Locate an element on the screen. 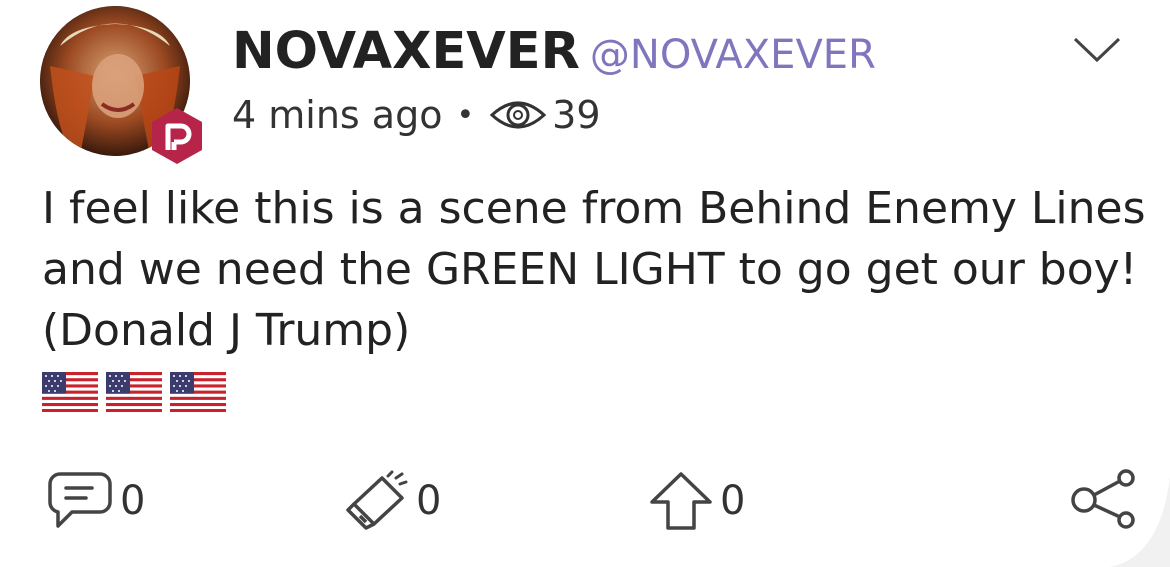 This screenshot has width=1170, height=567. upvote-count: 0 is located at coordinates (733, 501).